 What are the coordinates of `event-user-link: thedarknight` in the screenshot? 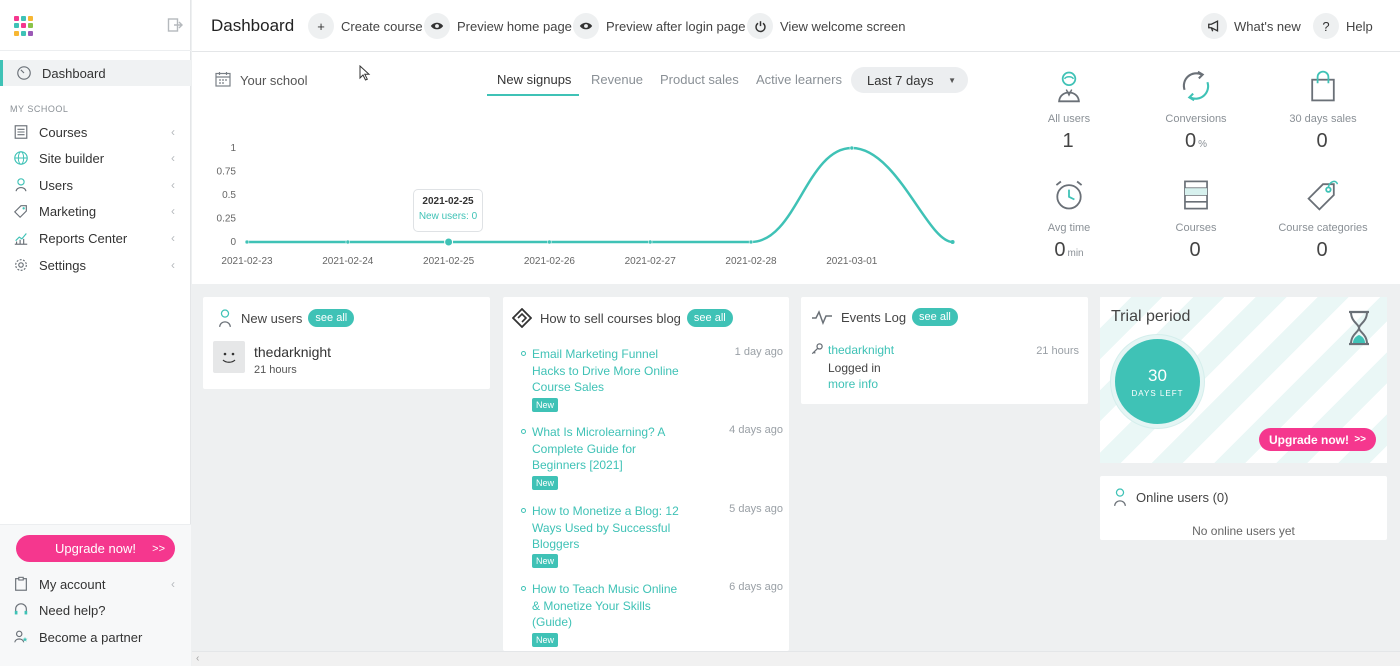 It's located at (861, 350).